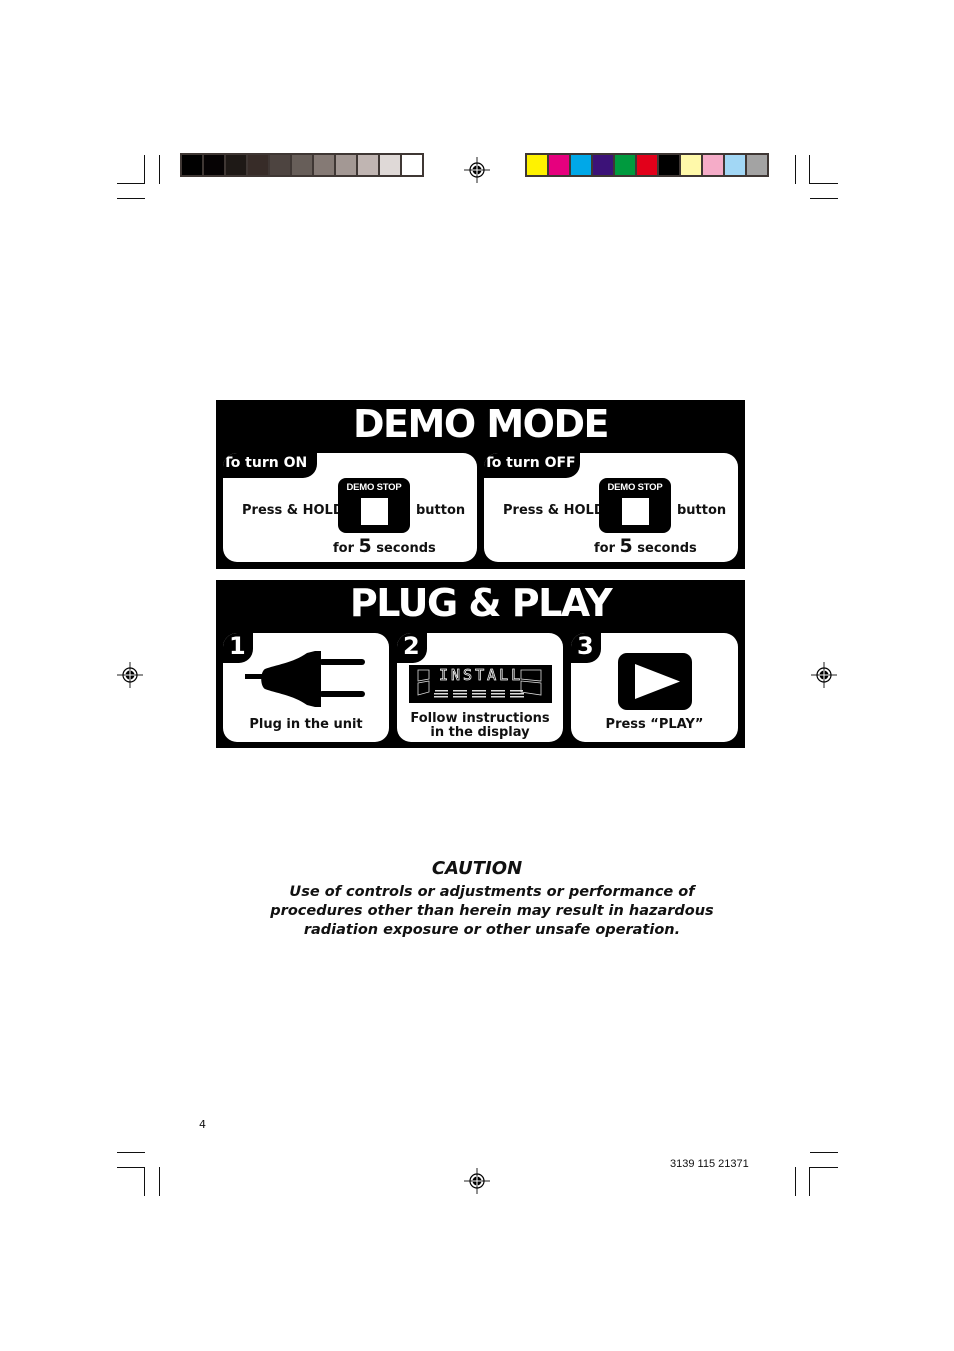  I want to click on caution-title: CAUTION, so click(477, 868).